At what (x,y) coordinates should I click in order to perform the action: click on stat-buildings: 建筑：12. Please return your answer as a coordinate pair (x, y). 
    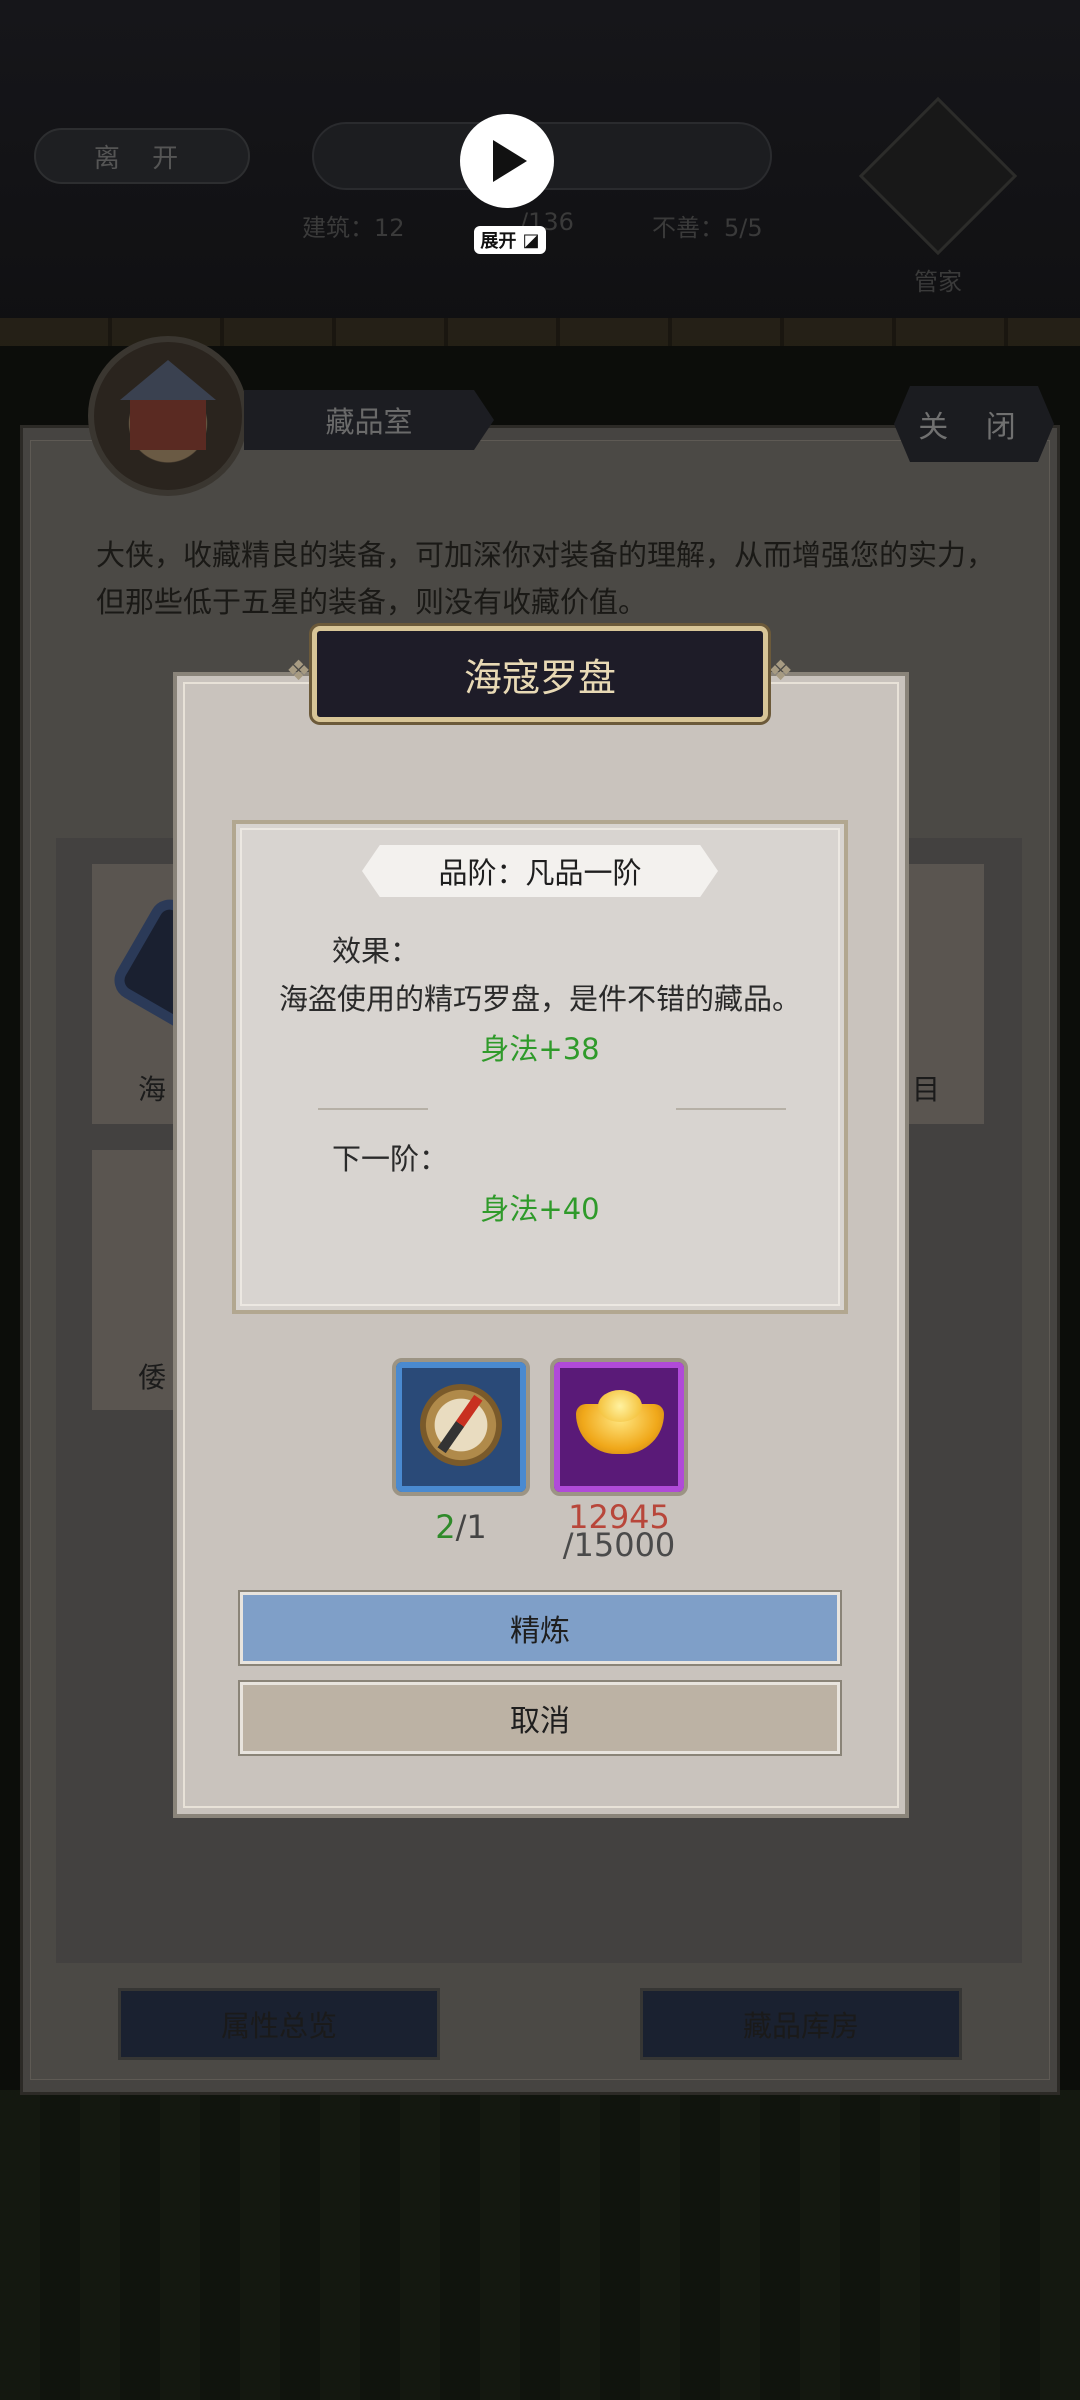
    Looking at the image, I should click on (353, 228).